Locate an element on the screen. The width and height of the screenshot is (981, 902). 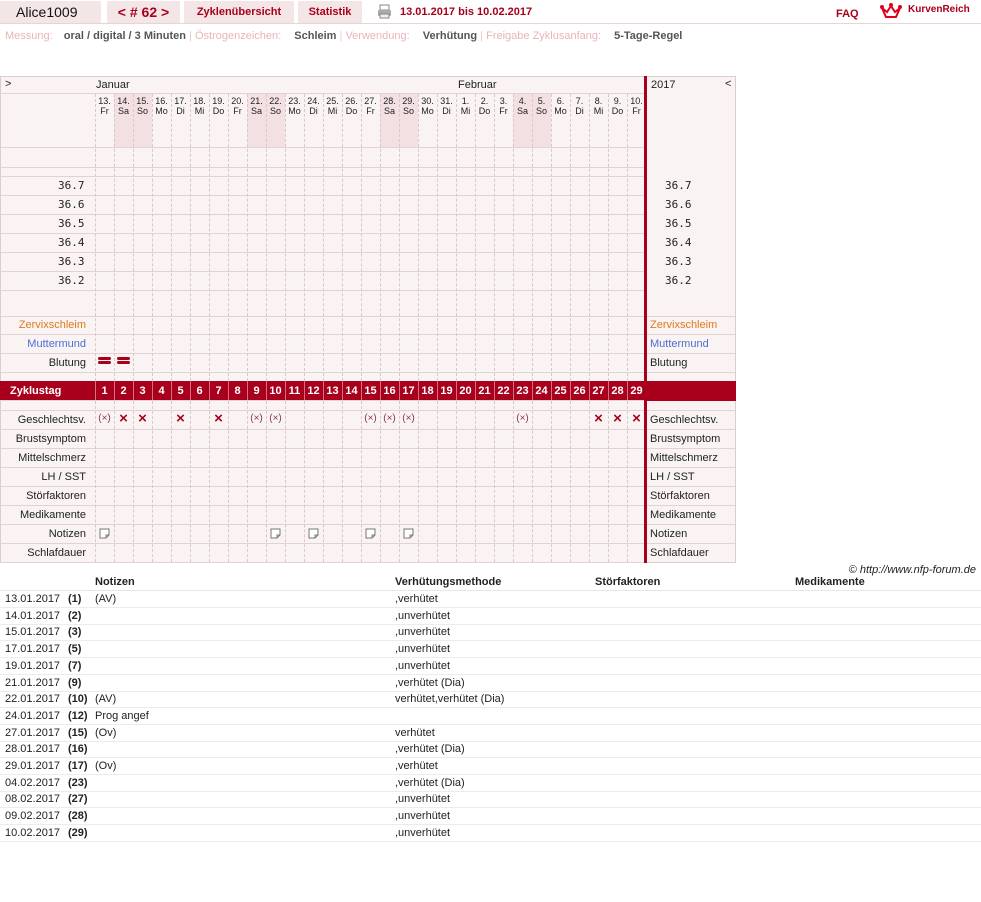
nav-prev: > is located at coordinates (8, 84).